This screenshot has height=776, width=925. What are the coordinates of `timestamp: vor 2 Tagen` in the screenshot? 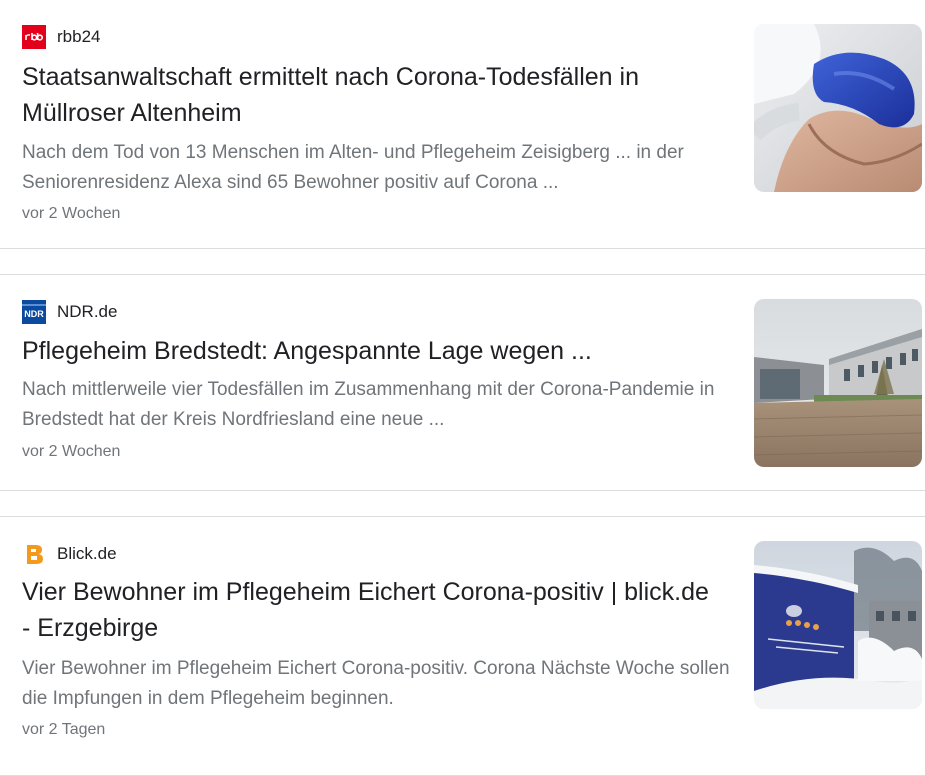 It's located at (64, 729).